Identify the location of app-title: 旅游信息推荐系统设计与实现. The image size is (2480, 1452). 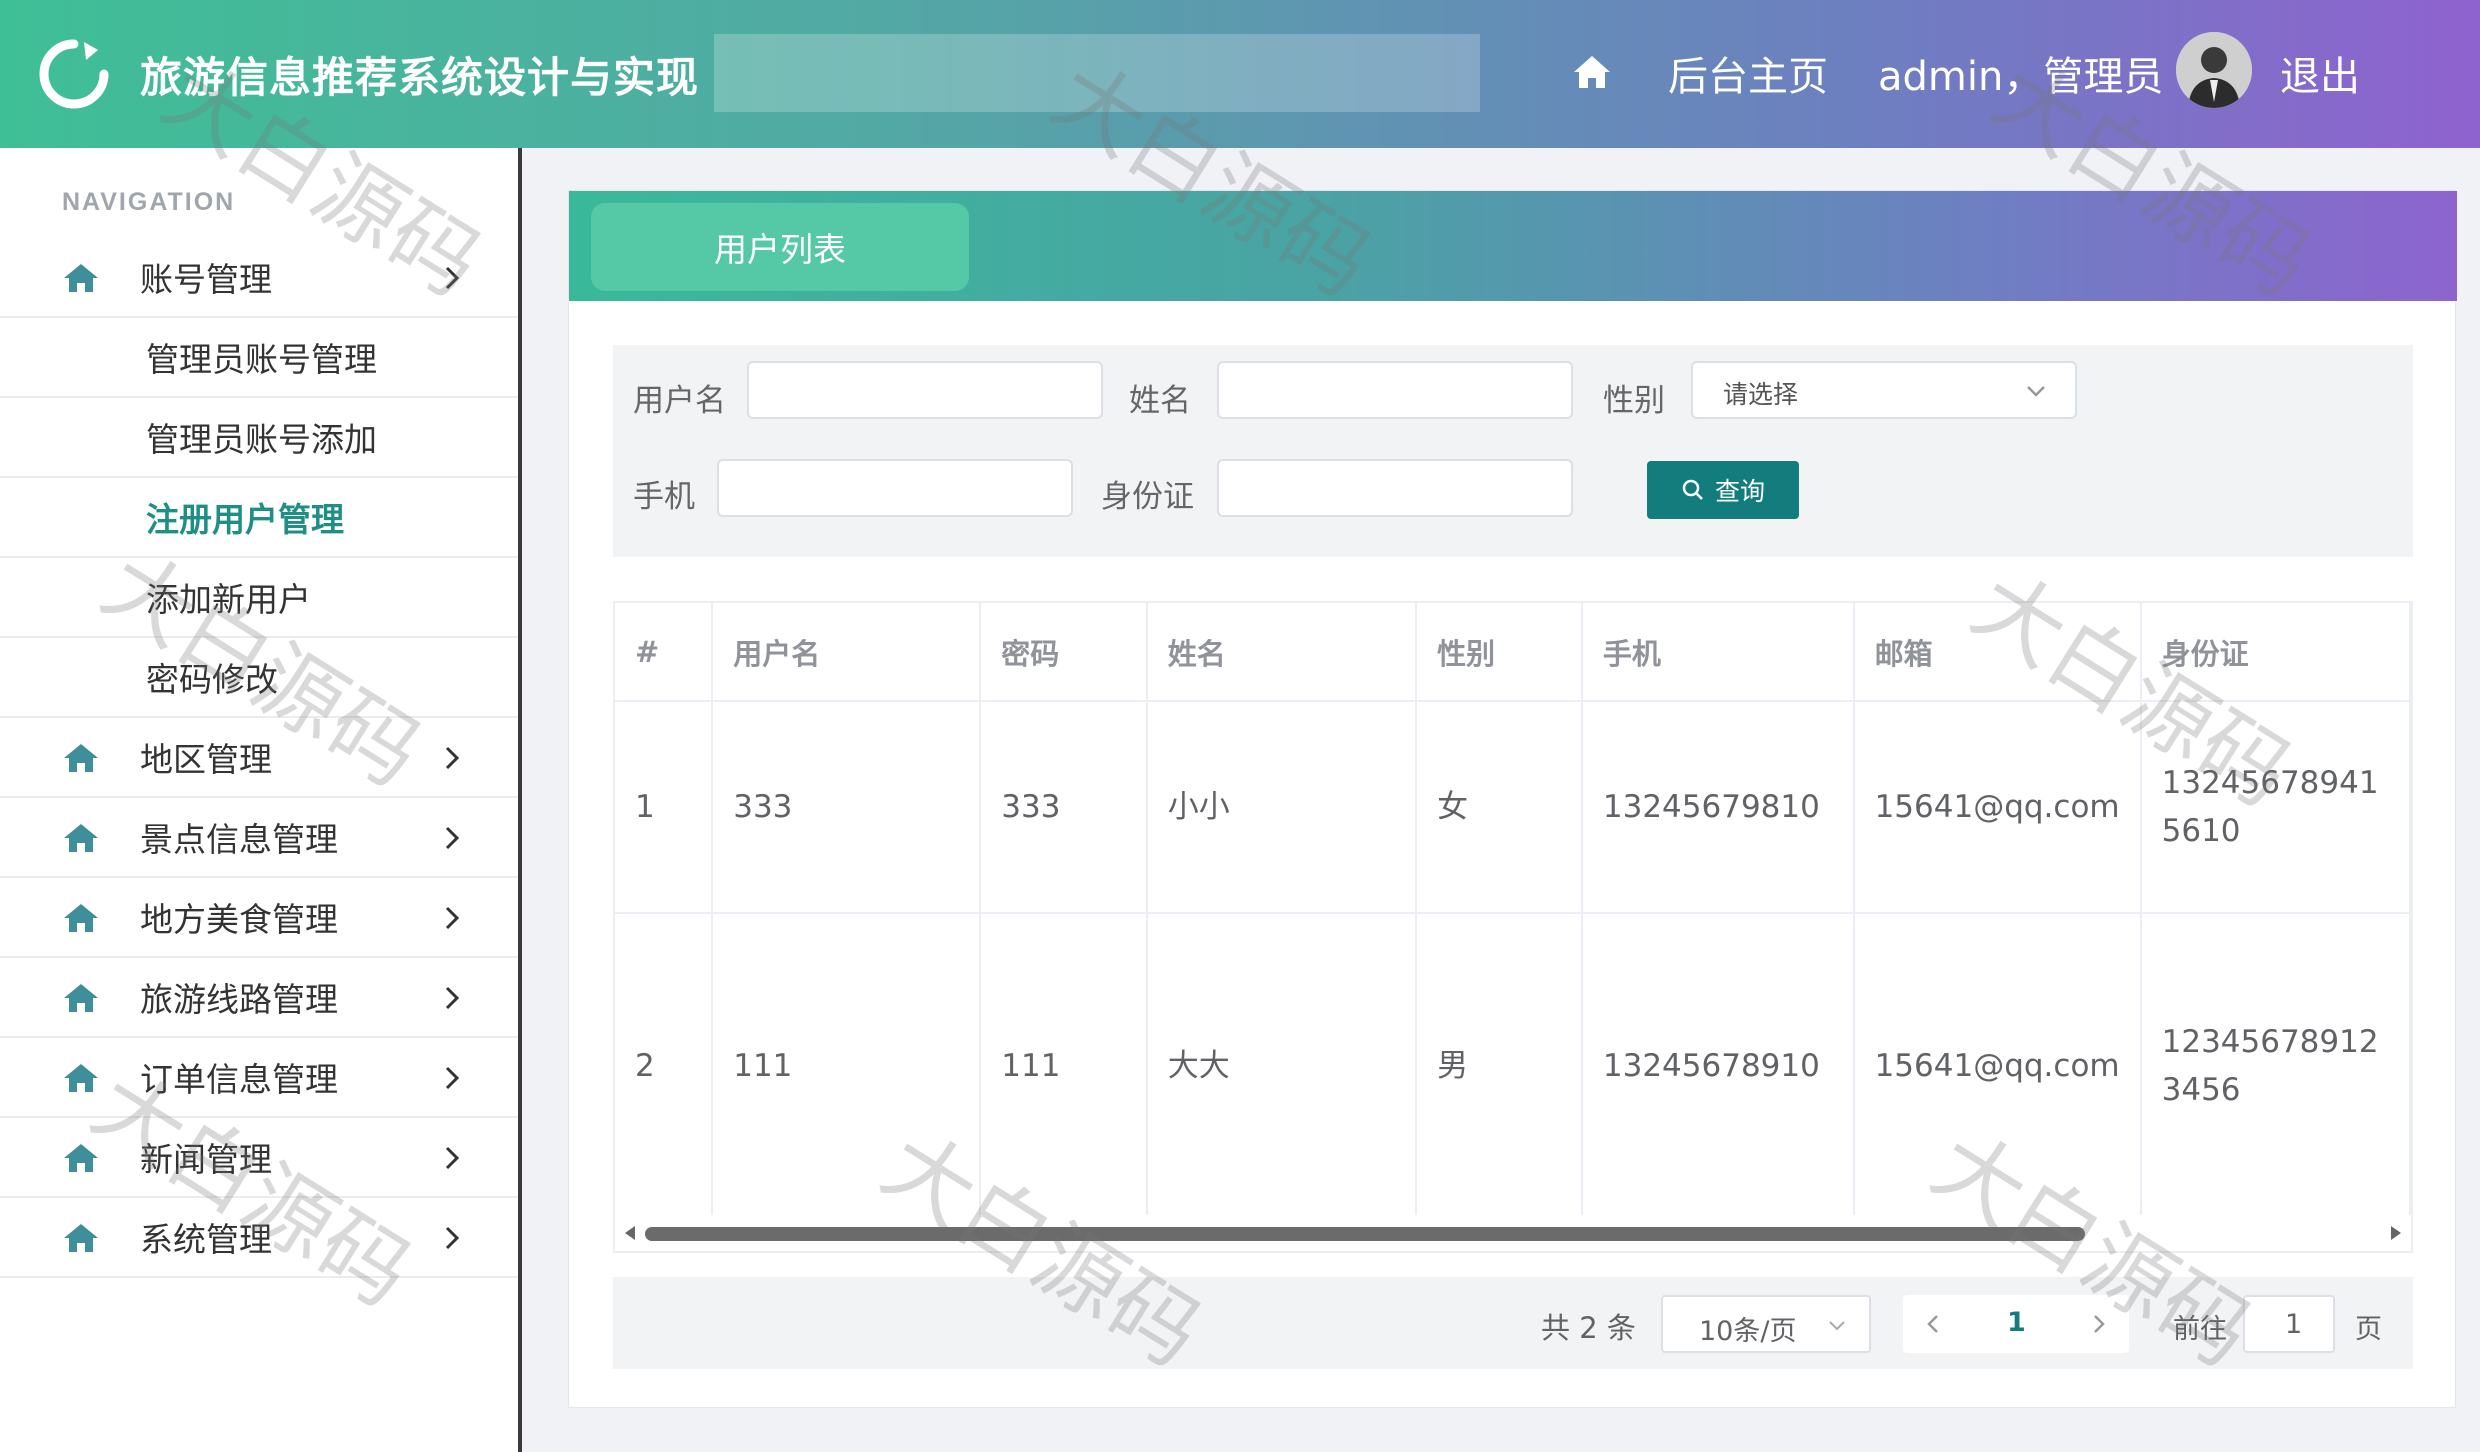
(420, 77).